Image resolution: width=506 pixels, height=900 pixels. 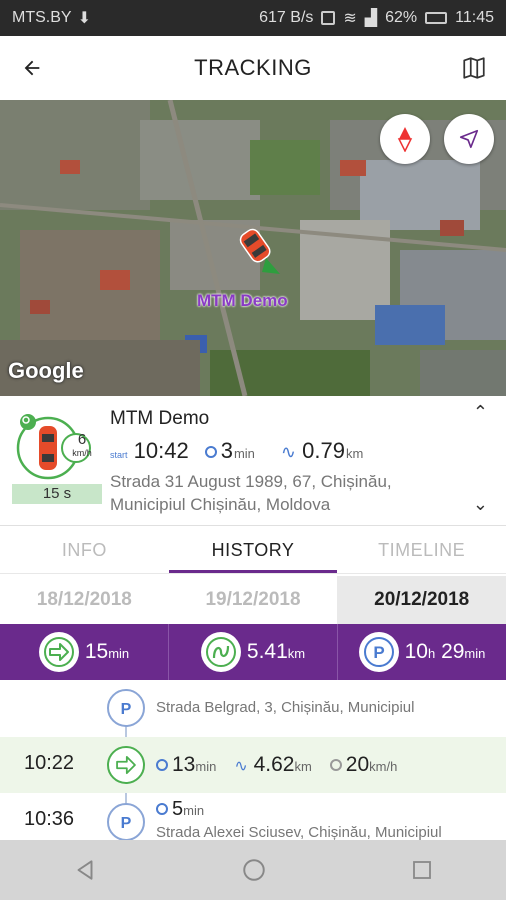 What do you see at coordinates (480, 504) in the screenshot?
I see `expand-down-icon: ⌄` at bounding box center [480, 504].